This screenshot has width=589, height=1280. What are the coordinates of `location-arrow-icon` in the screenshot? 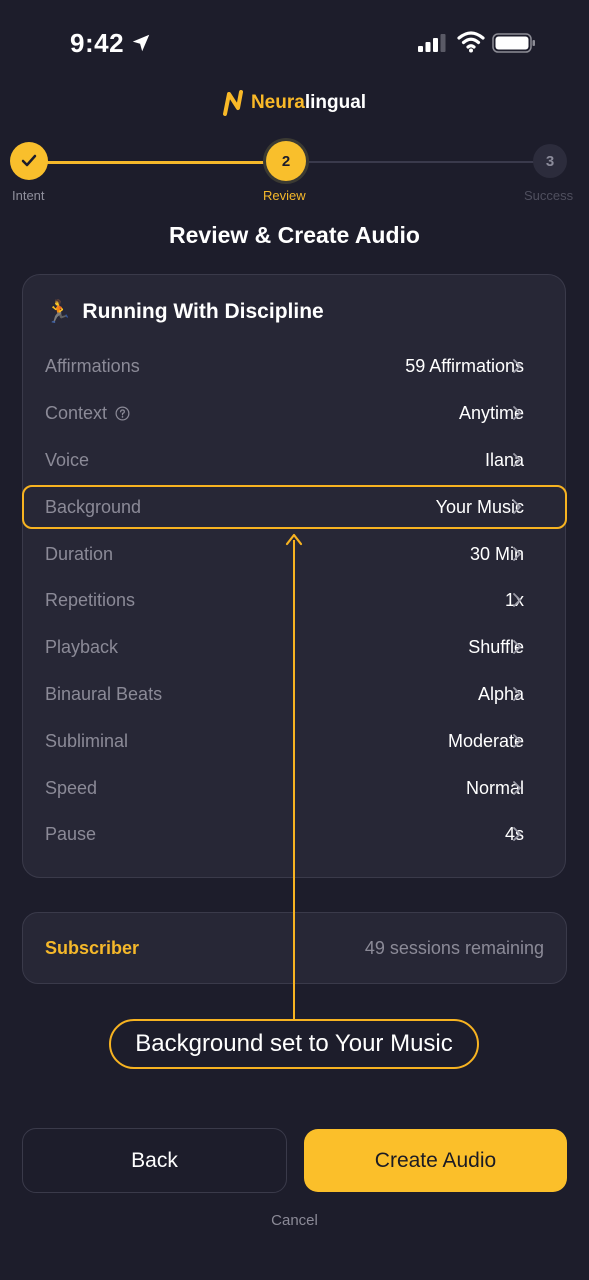 It's located at (141, 43).